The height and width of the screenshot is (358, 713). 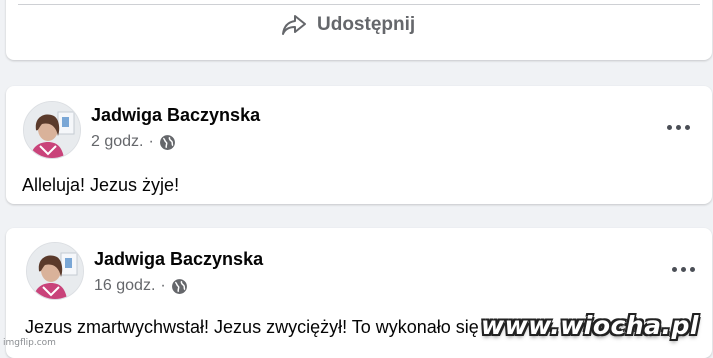 I want to click on post-meta: 16 godz. ·, so click(x=141, y=286).